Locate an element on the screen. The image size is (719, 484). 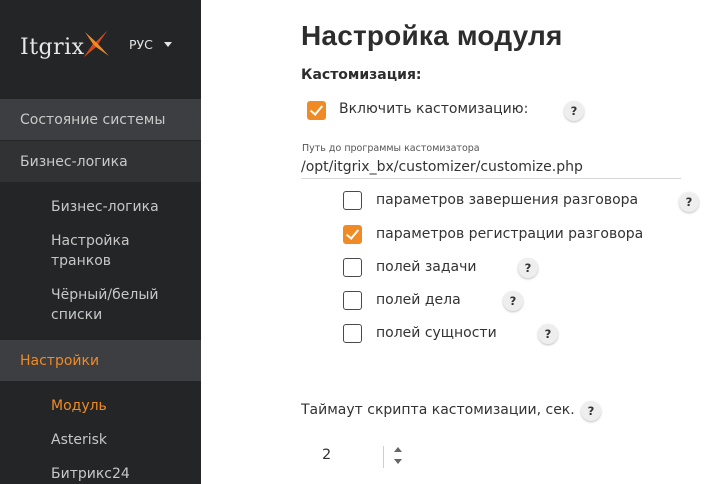
nav-section-label: Состояние системы is located at coordinates (93, 119).